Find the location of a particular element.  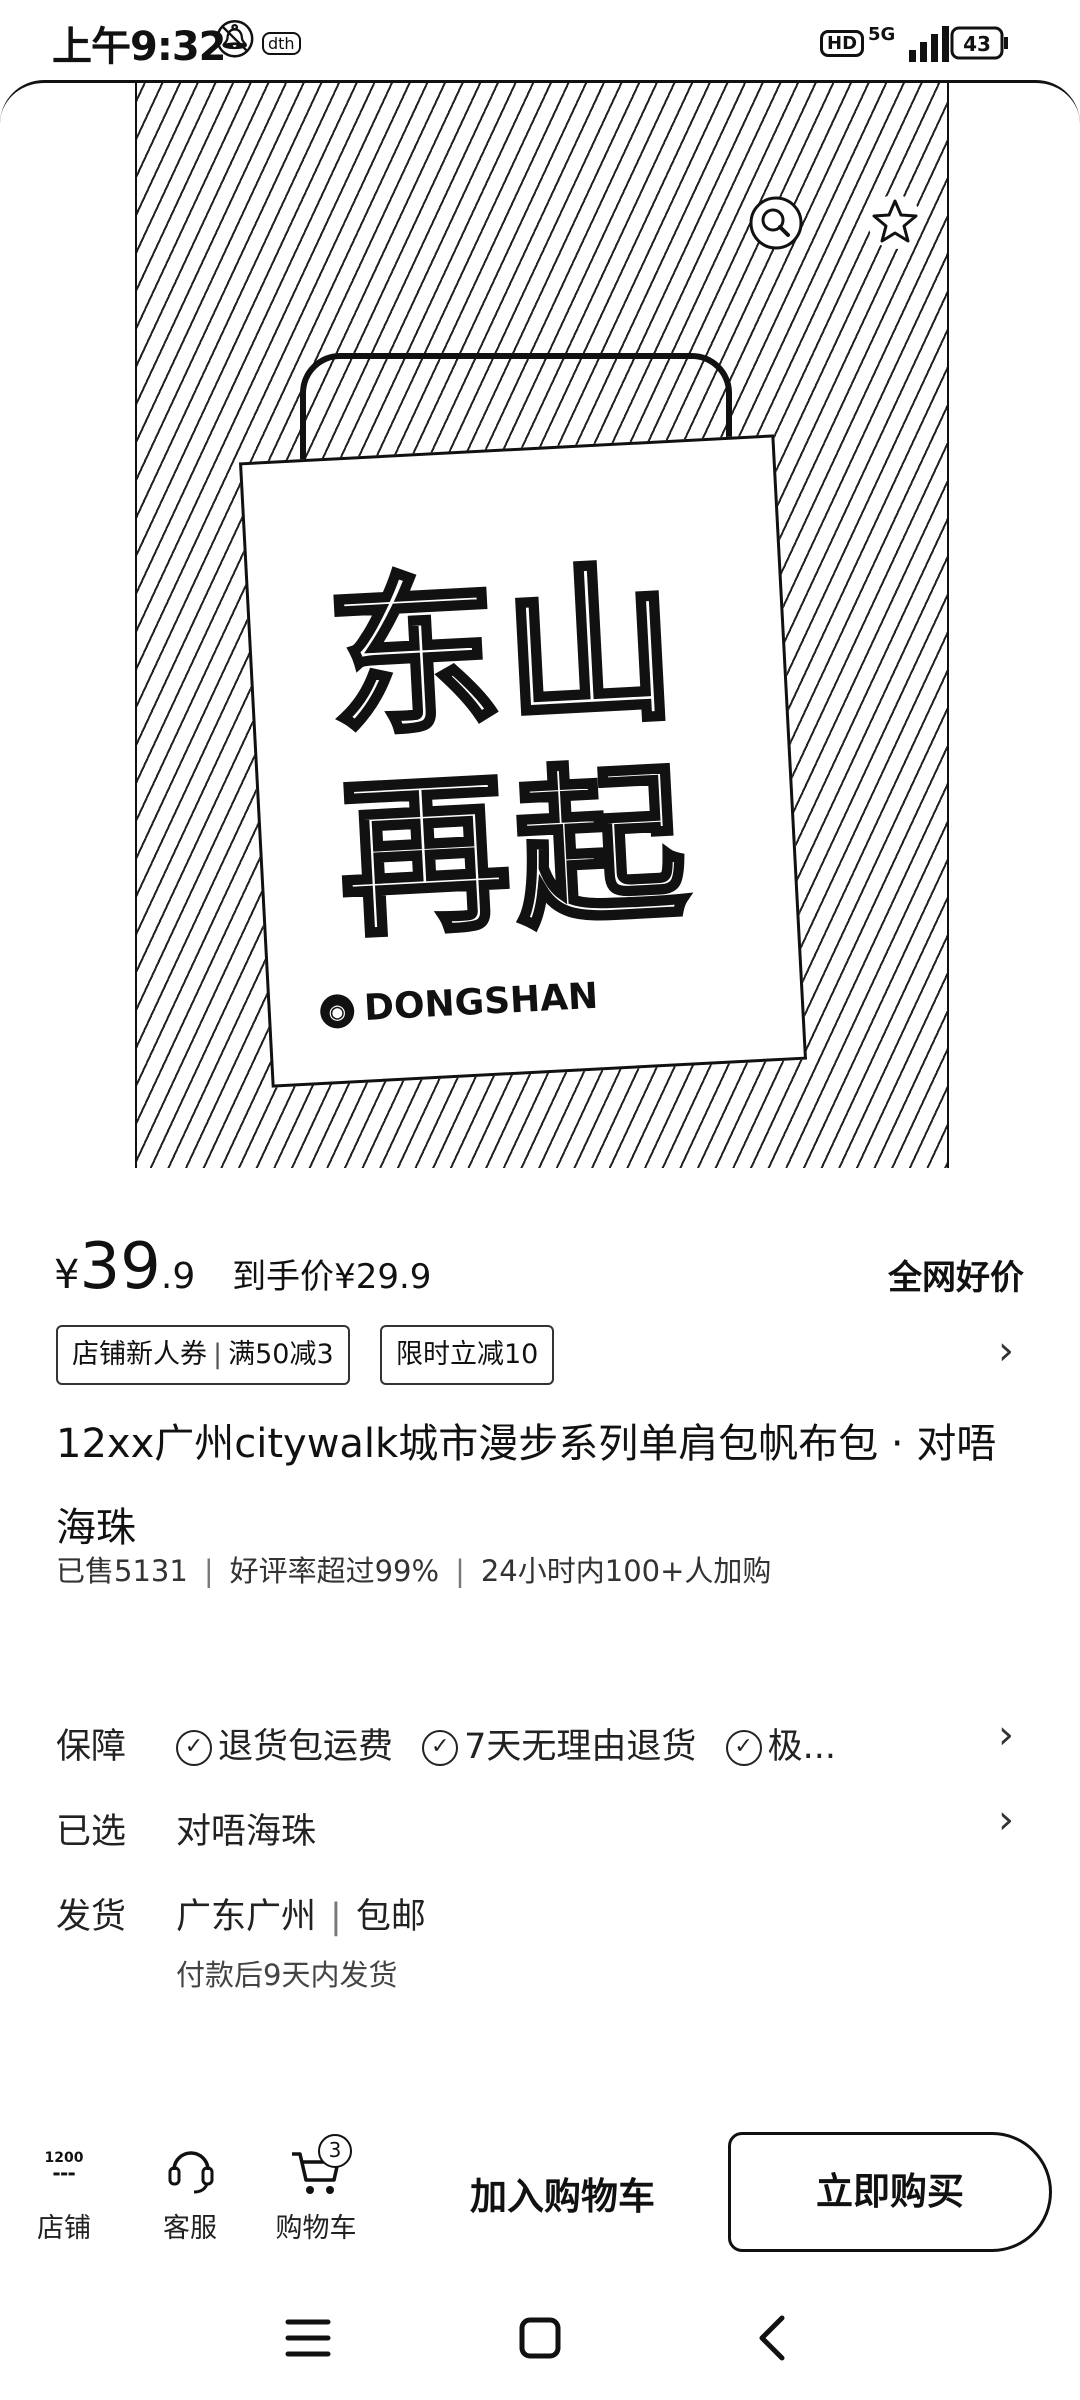

final-price: ¥29.9 is located at coordinates (383, 1277).